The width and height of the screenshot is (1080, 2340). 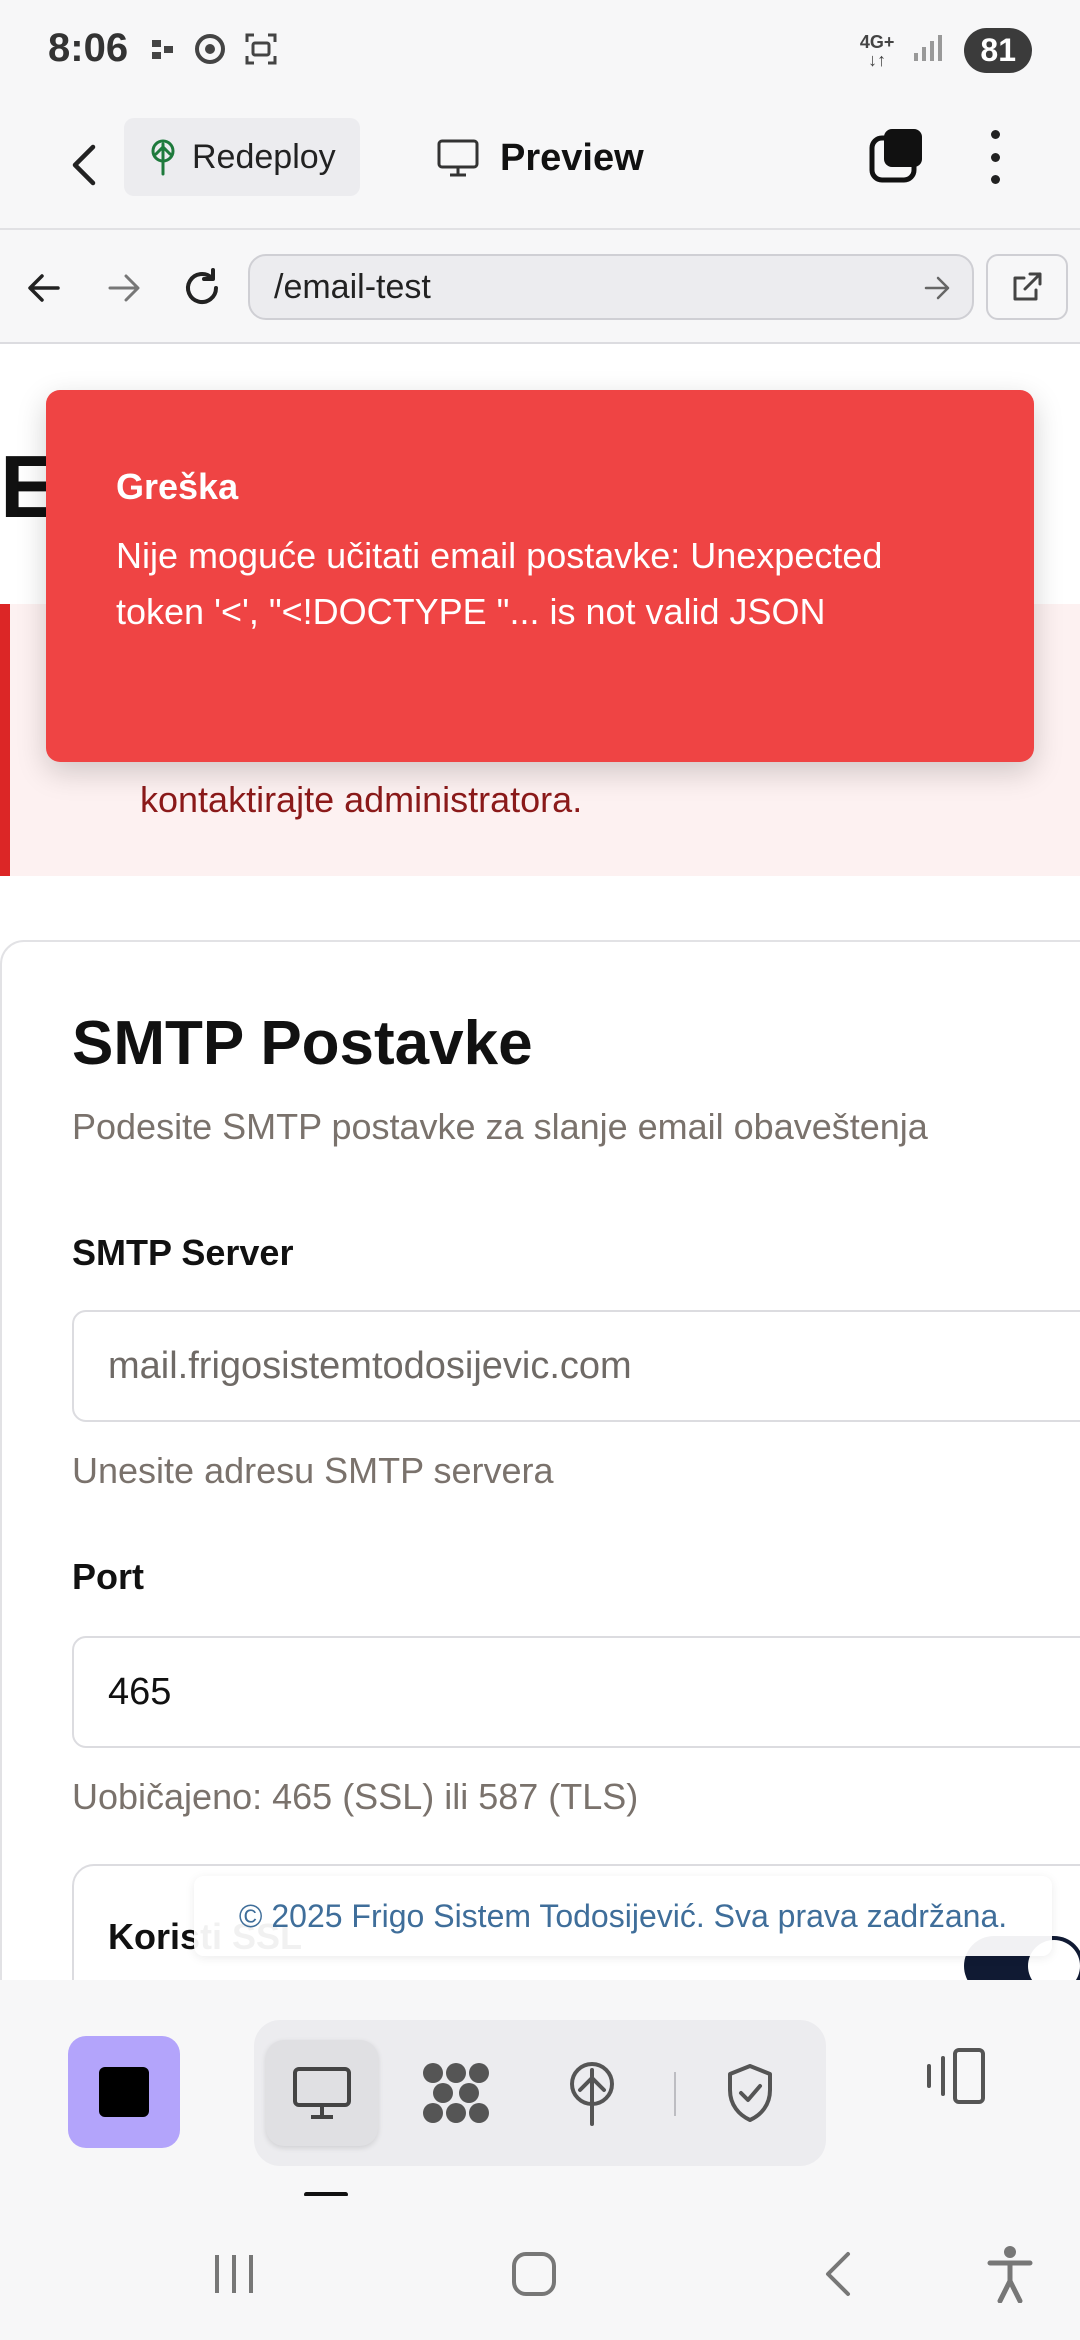 I want to click on browser-forward-button, so click(x=124, y=288).